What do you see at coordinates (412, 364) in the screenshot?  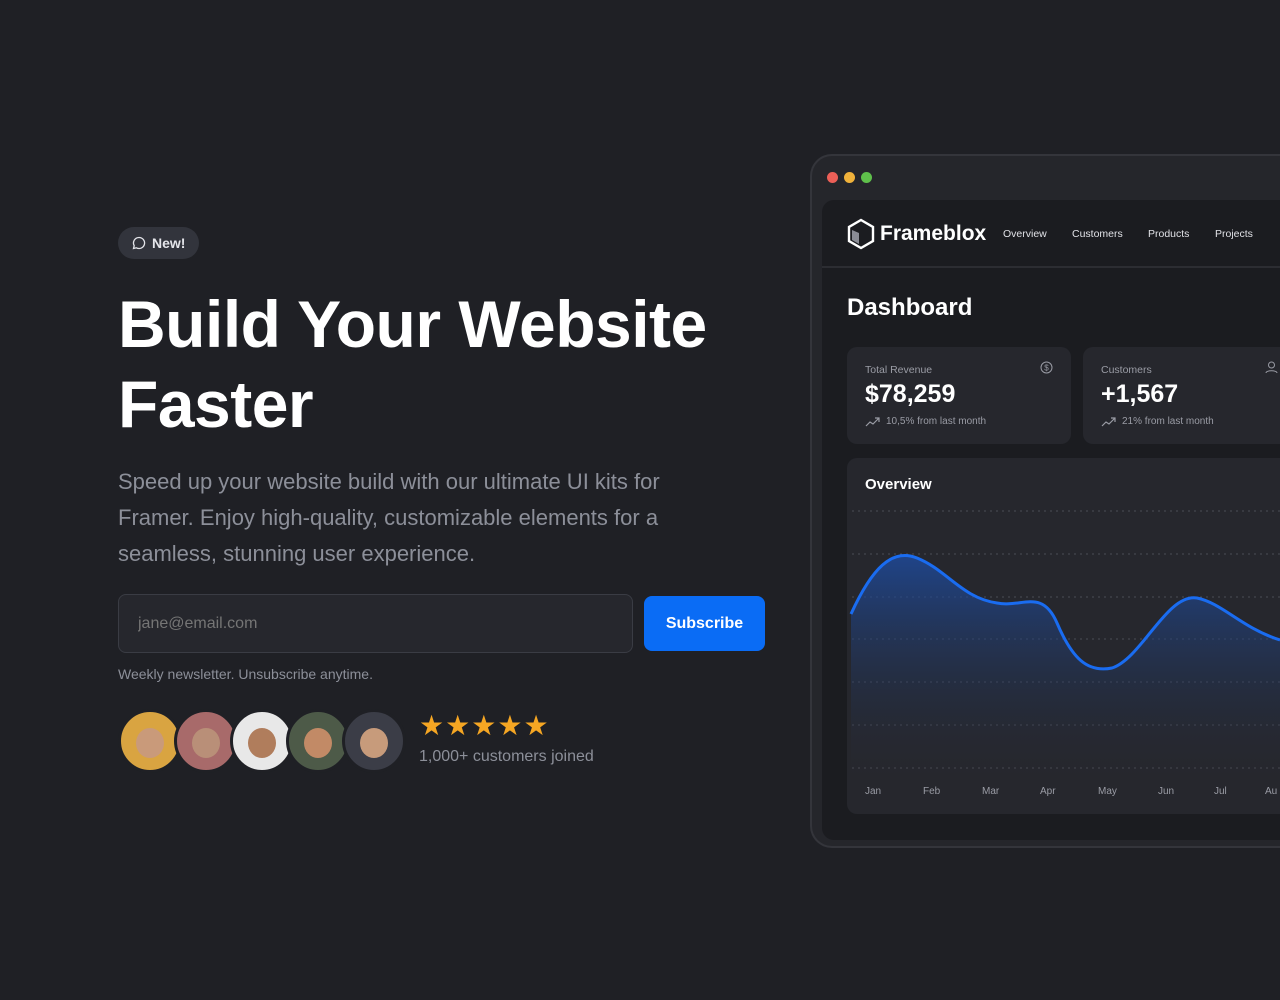 I see `hero-title: Build Your Website Faster` at bounding box center [412, 364].